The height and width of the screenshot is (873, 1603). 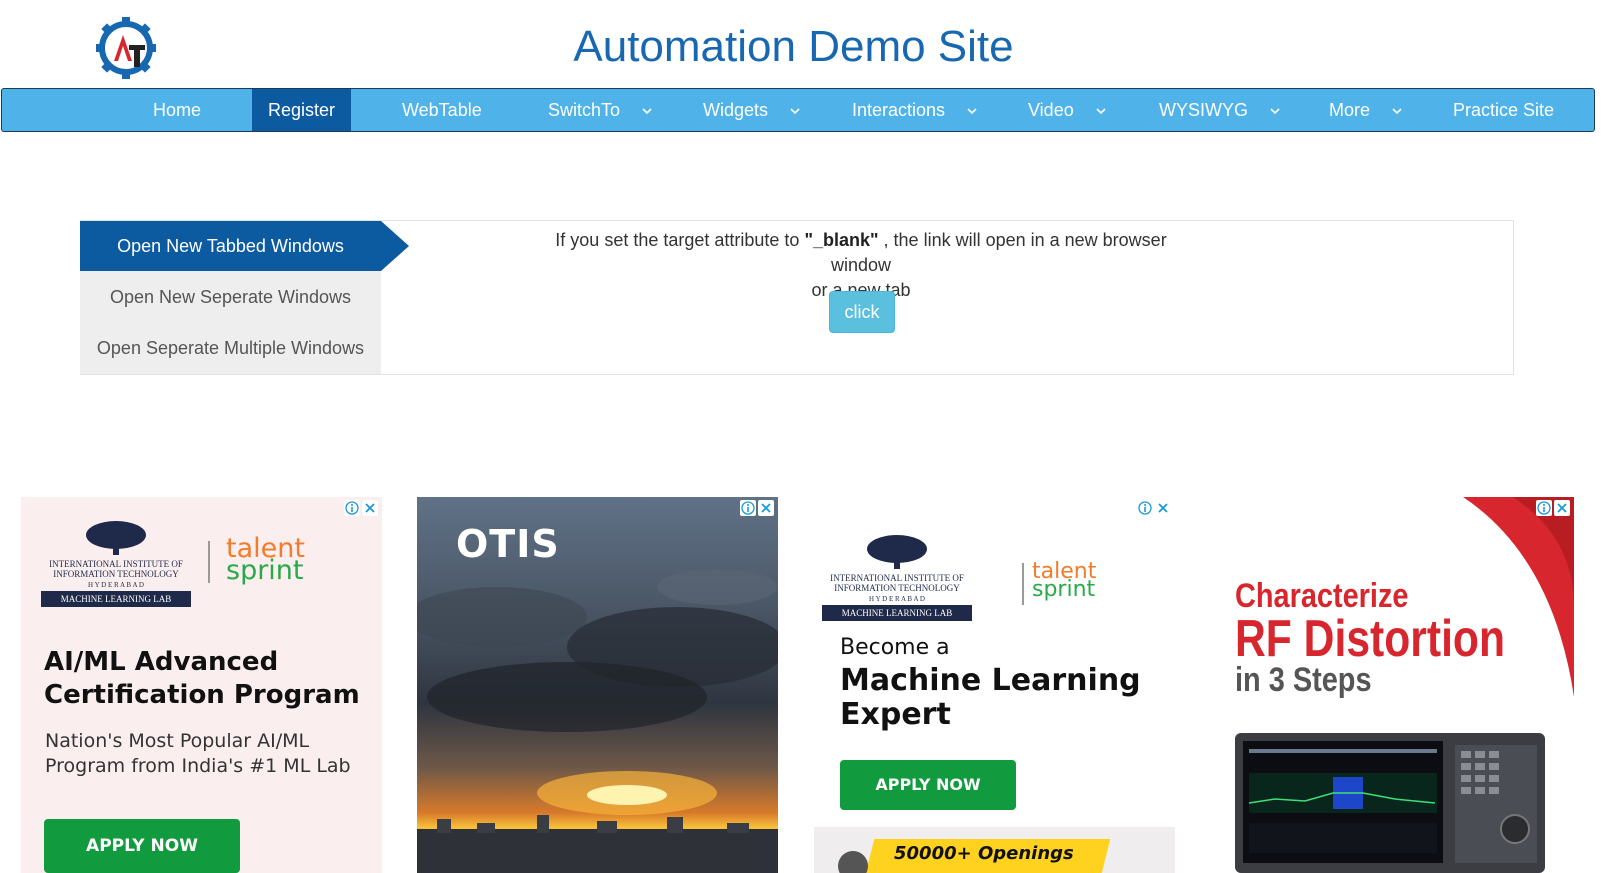 I want to click on nav-item-register: Register, so click(x=302, y=110).